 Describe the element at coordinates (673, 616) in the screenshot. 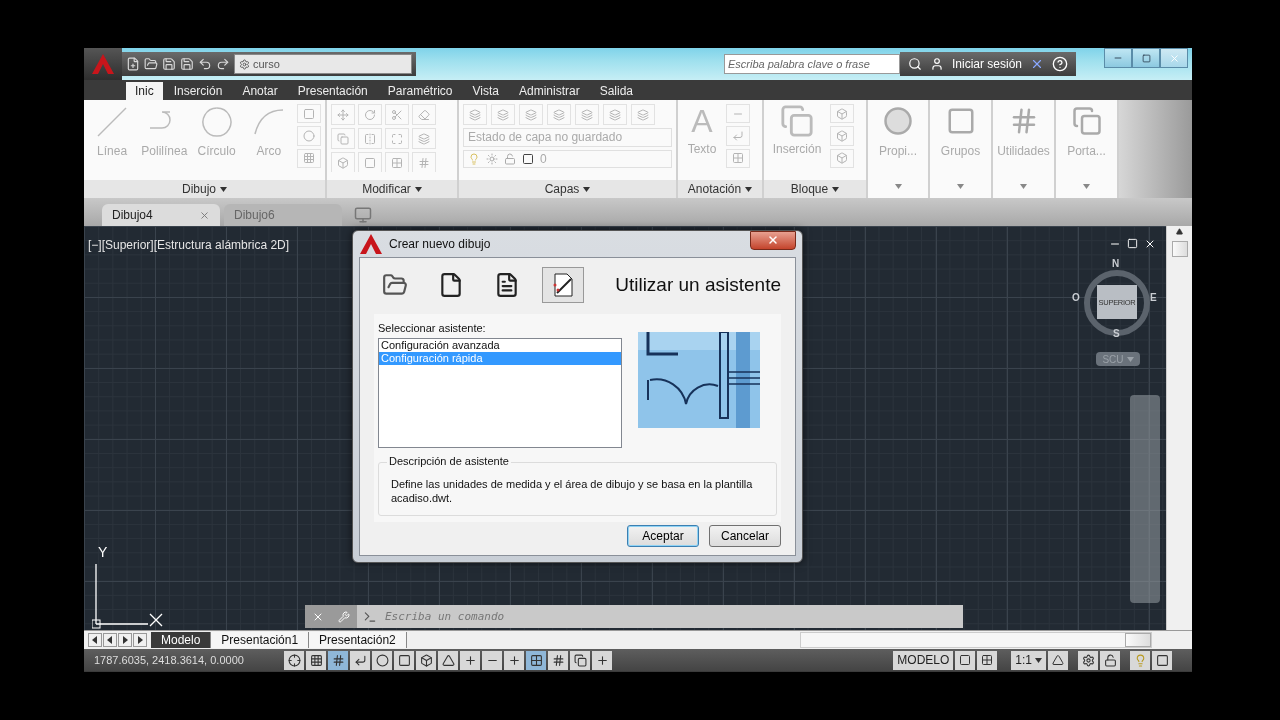

I see `command-input: Escriba un comando` at that location.